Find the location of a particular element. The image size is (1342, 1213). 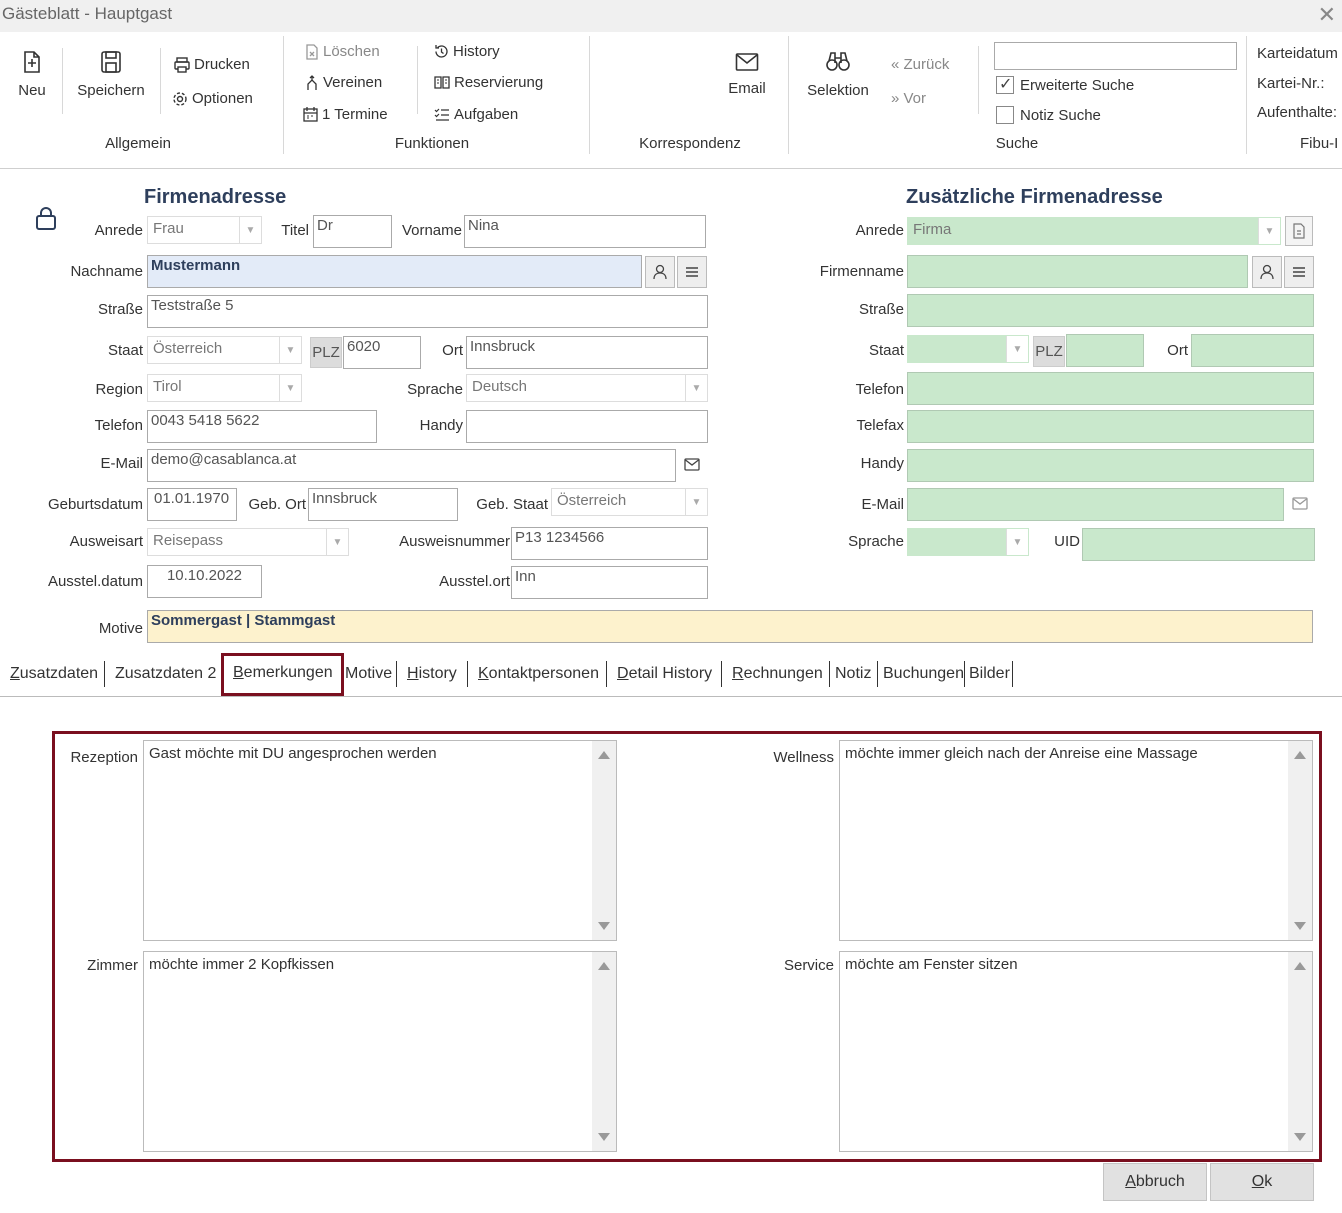

tab-history: History is located at coordinates (432, 674).